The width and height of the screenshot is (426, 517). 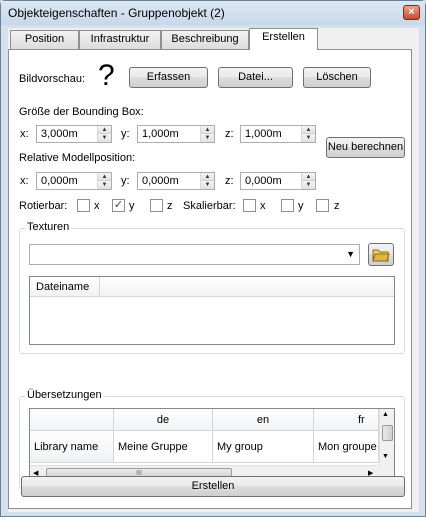 I want to click on scale-z-checkbox, so click(x=322, y=205).